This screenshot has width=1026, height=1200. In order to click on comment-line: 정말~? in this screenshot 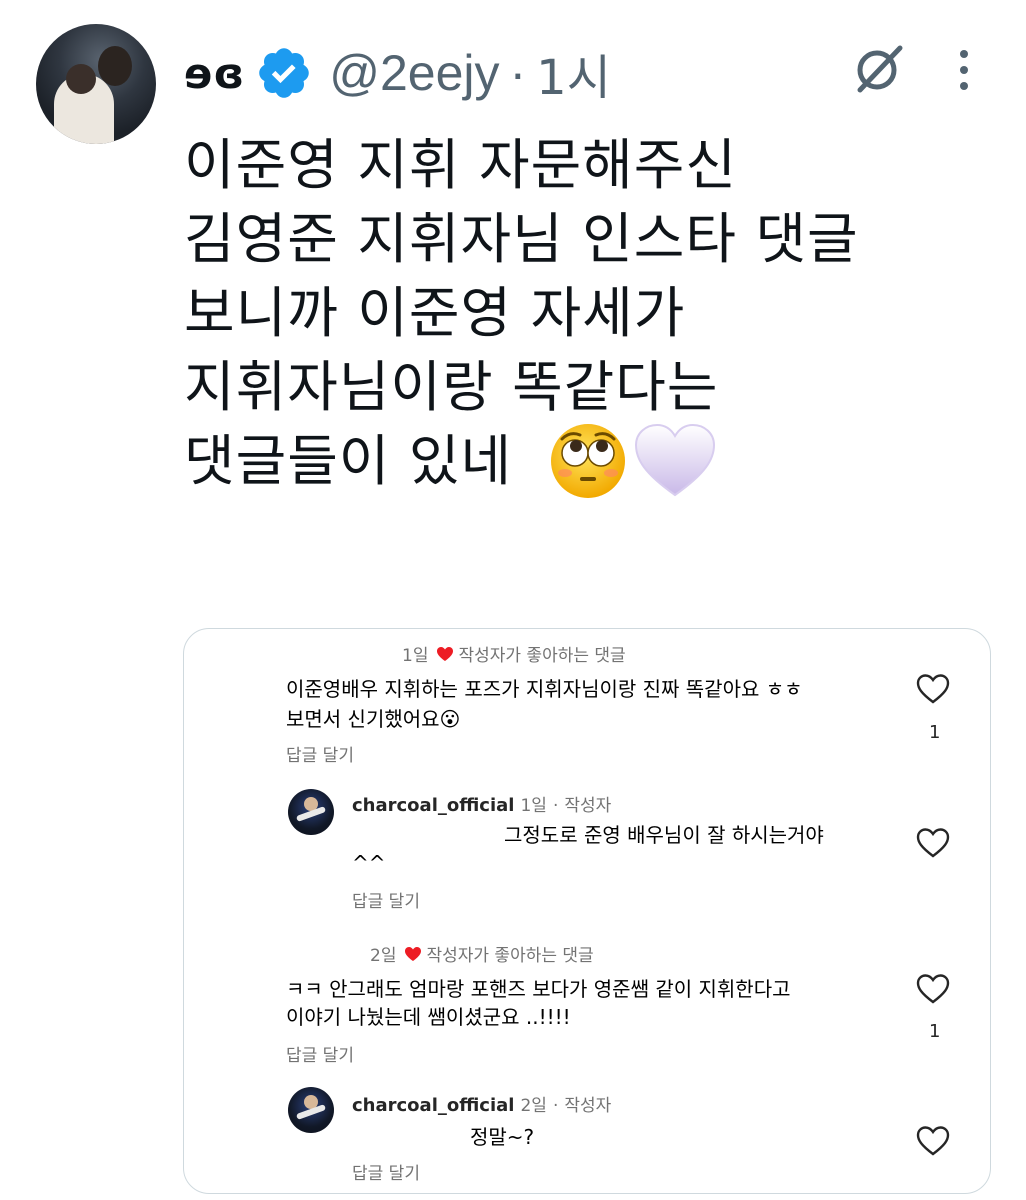, I will do `click(502, 1137)`.